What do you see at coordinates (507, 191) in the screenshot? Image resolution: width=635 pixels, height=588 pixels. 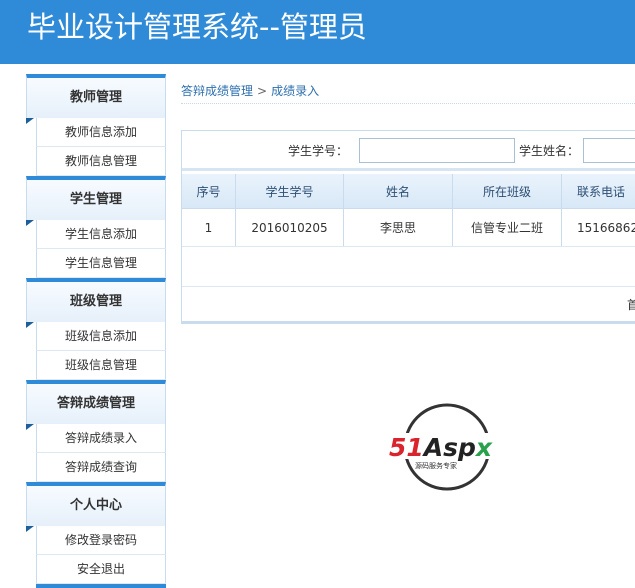 I see `column-header-class: 所在班级` at bounding box center [507, 191].